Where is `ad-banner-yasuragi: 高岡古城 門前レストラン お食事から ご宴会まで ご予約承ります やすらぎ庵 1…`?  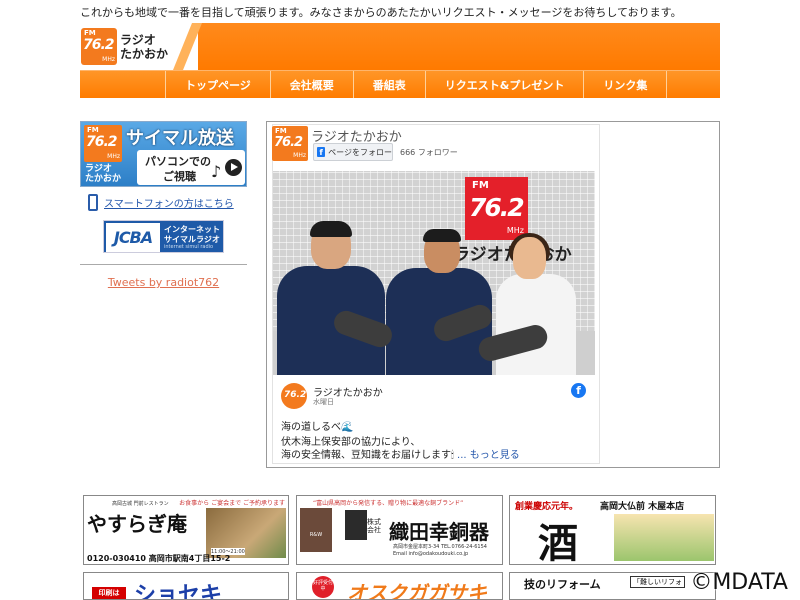 ad-banner-yasuragi: 高岡古城 門前レストラン お食事から ご宴会まで ご予約承ります やすらぎ庵 1… is located at coordinates (186, 530).